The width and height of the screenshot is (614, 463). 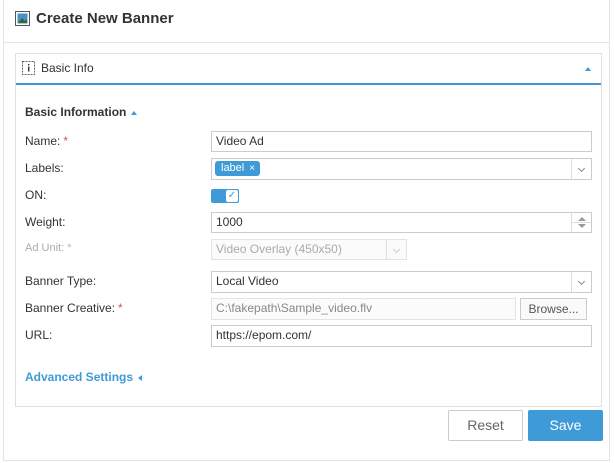 I want to click on weight-label: Weight:, so click(x=45, y=222).